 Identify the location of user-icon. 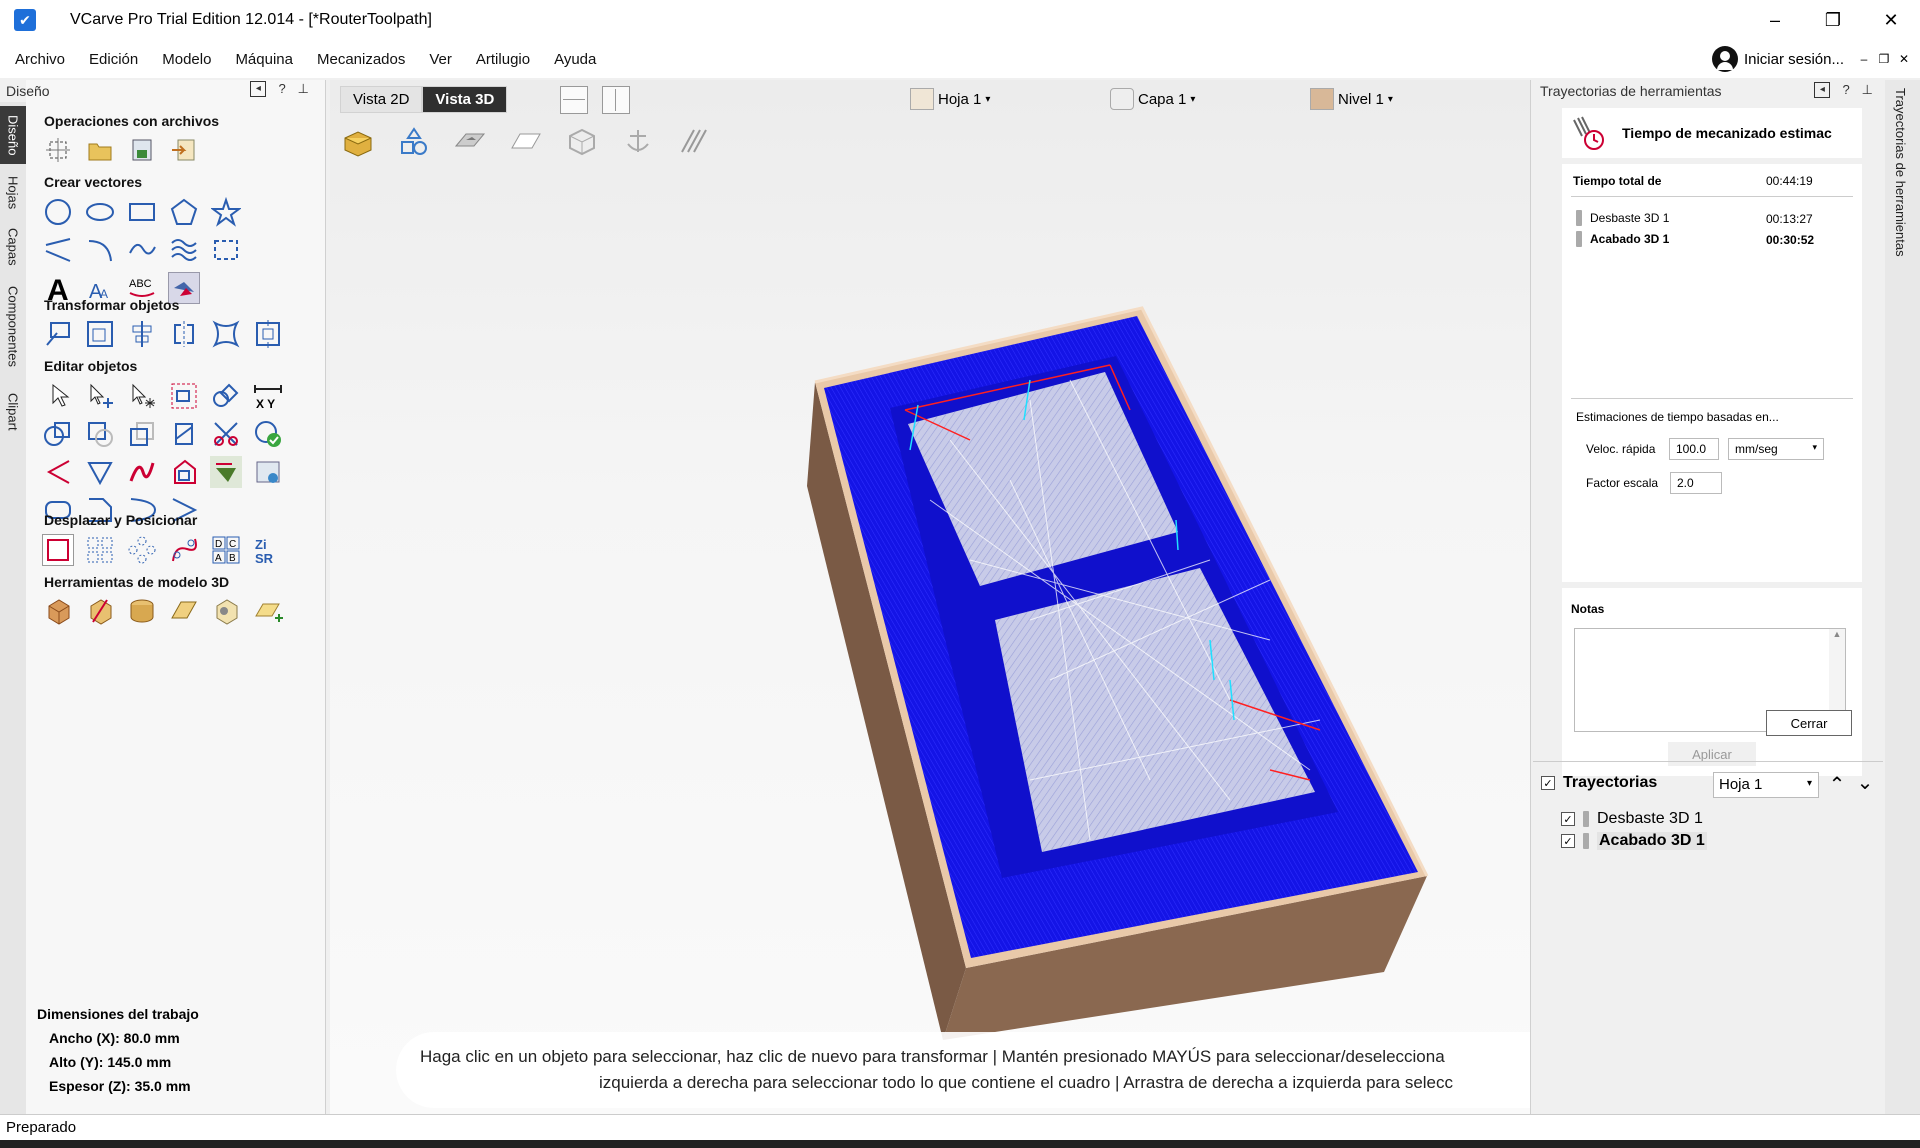
(1724, 59).